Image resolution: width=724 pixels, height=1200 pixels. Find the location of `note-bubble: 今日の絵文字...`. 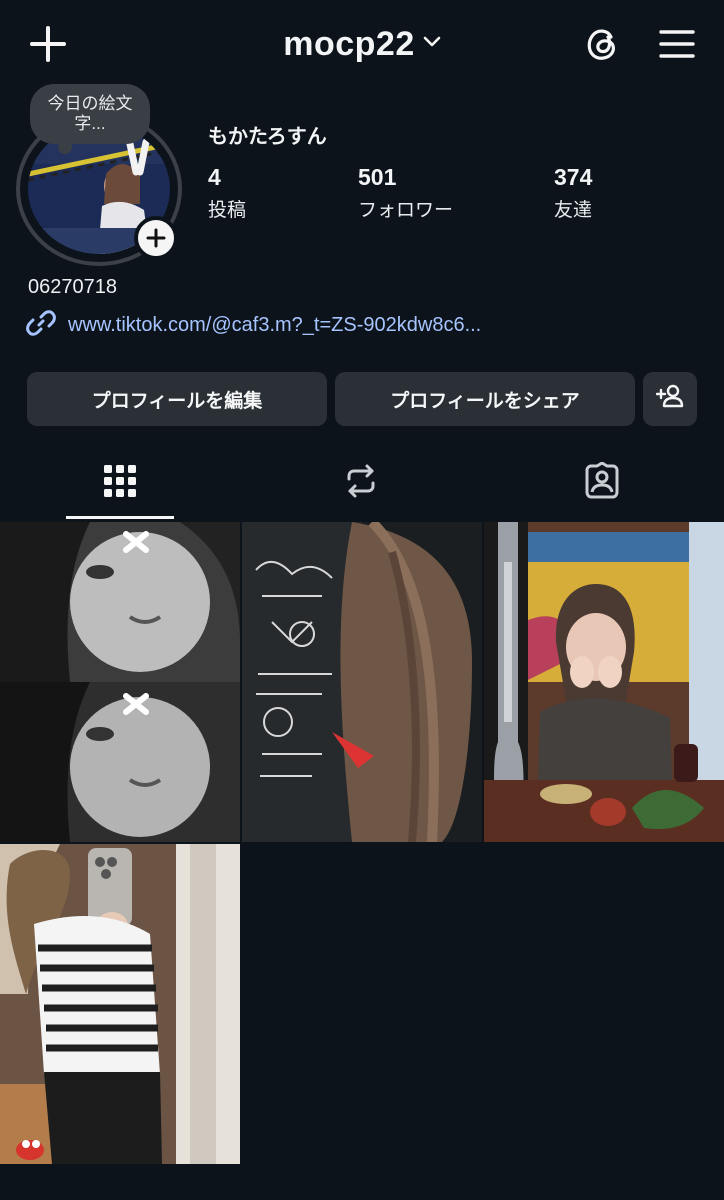

note-bubble: 今日の絵文字... is located at coordinates (90, 114).